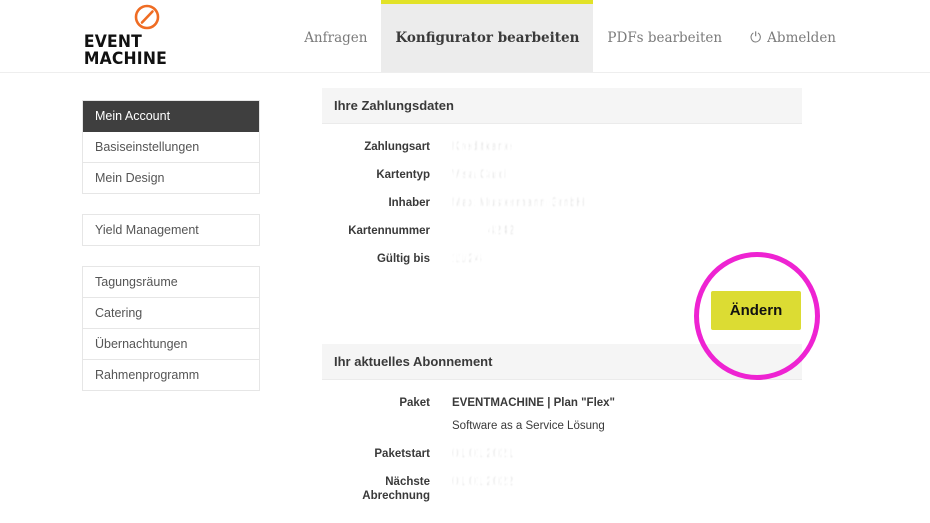  Describe the element at coordinates (616, 174) in the screenshot. I see `field-value: Visa Card` at that location.